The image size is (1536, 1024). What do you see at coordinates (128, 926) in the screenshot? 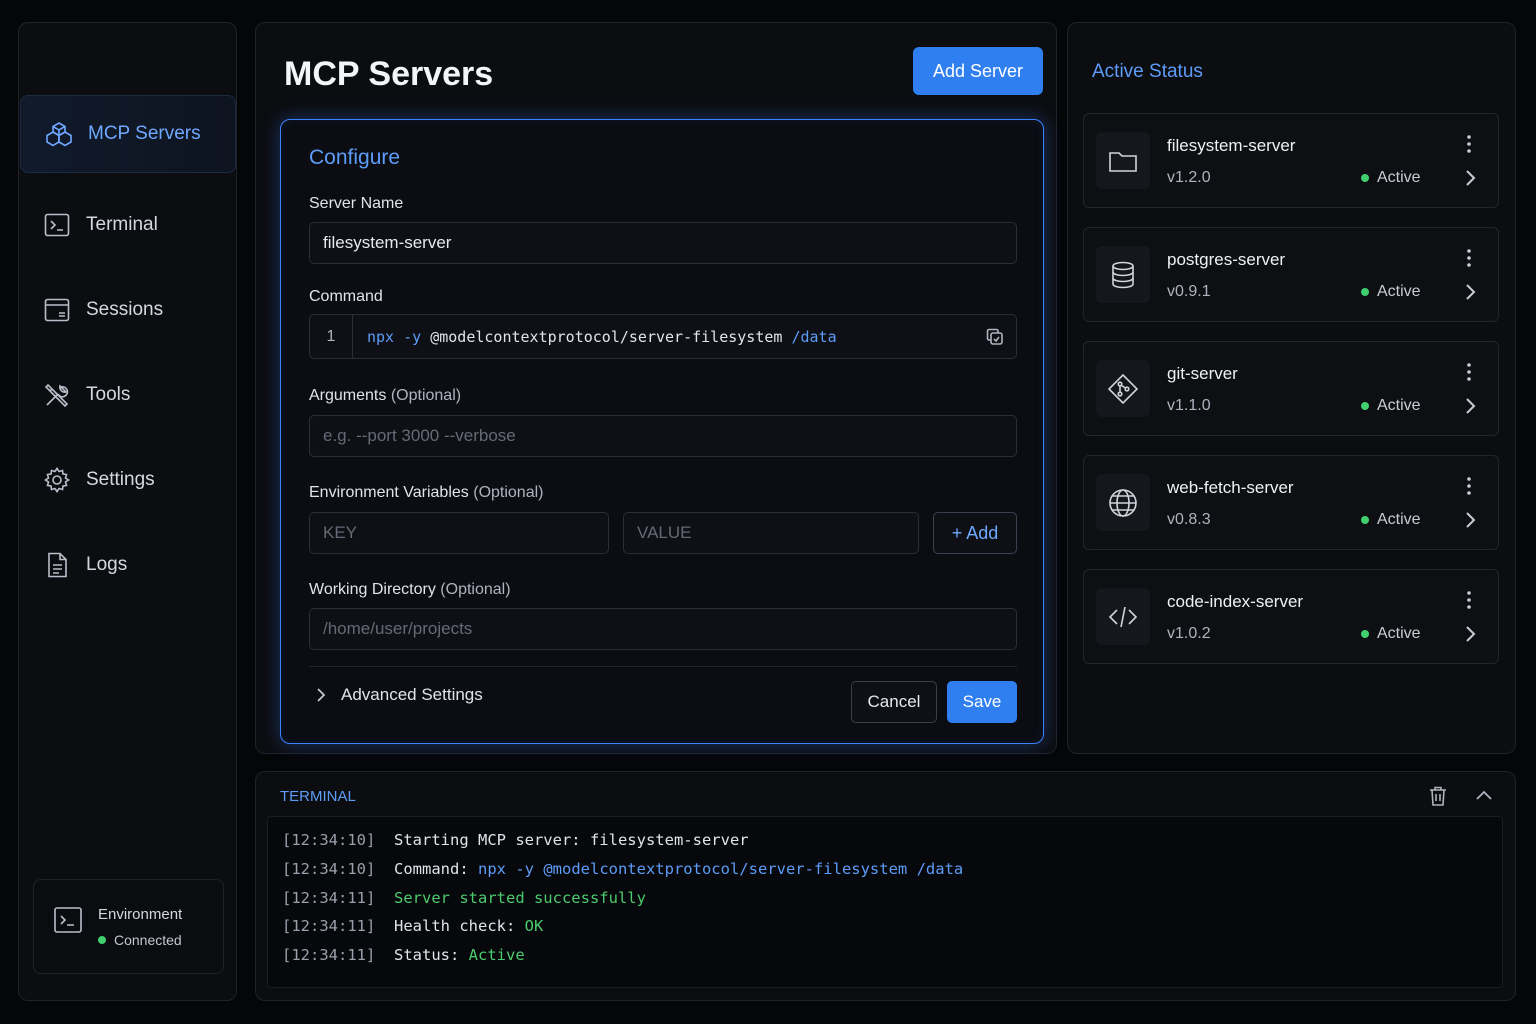
I see `environment-status: Environment Connected` at bounding box center [128, 926].